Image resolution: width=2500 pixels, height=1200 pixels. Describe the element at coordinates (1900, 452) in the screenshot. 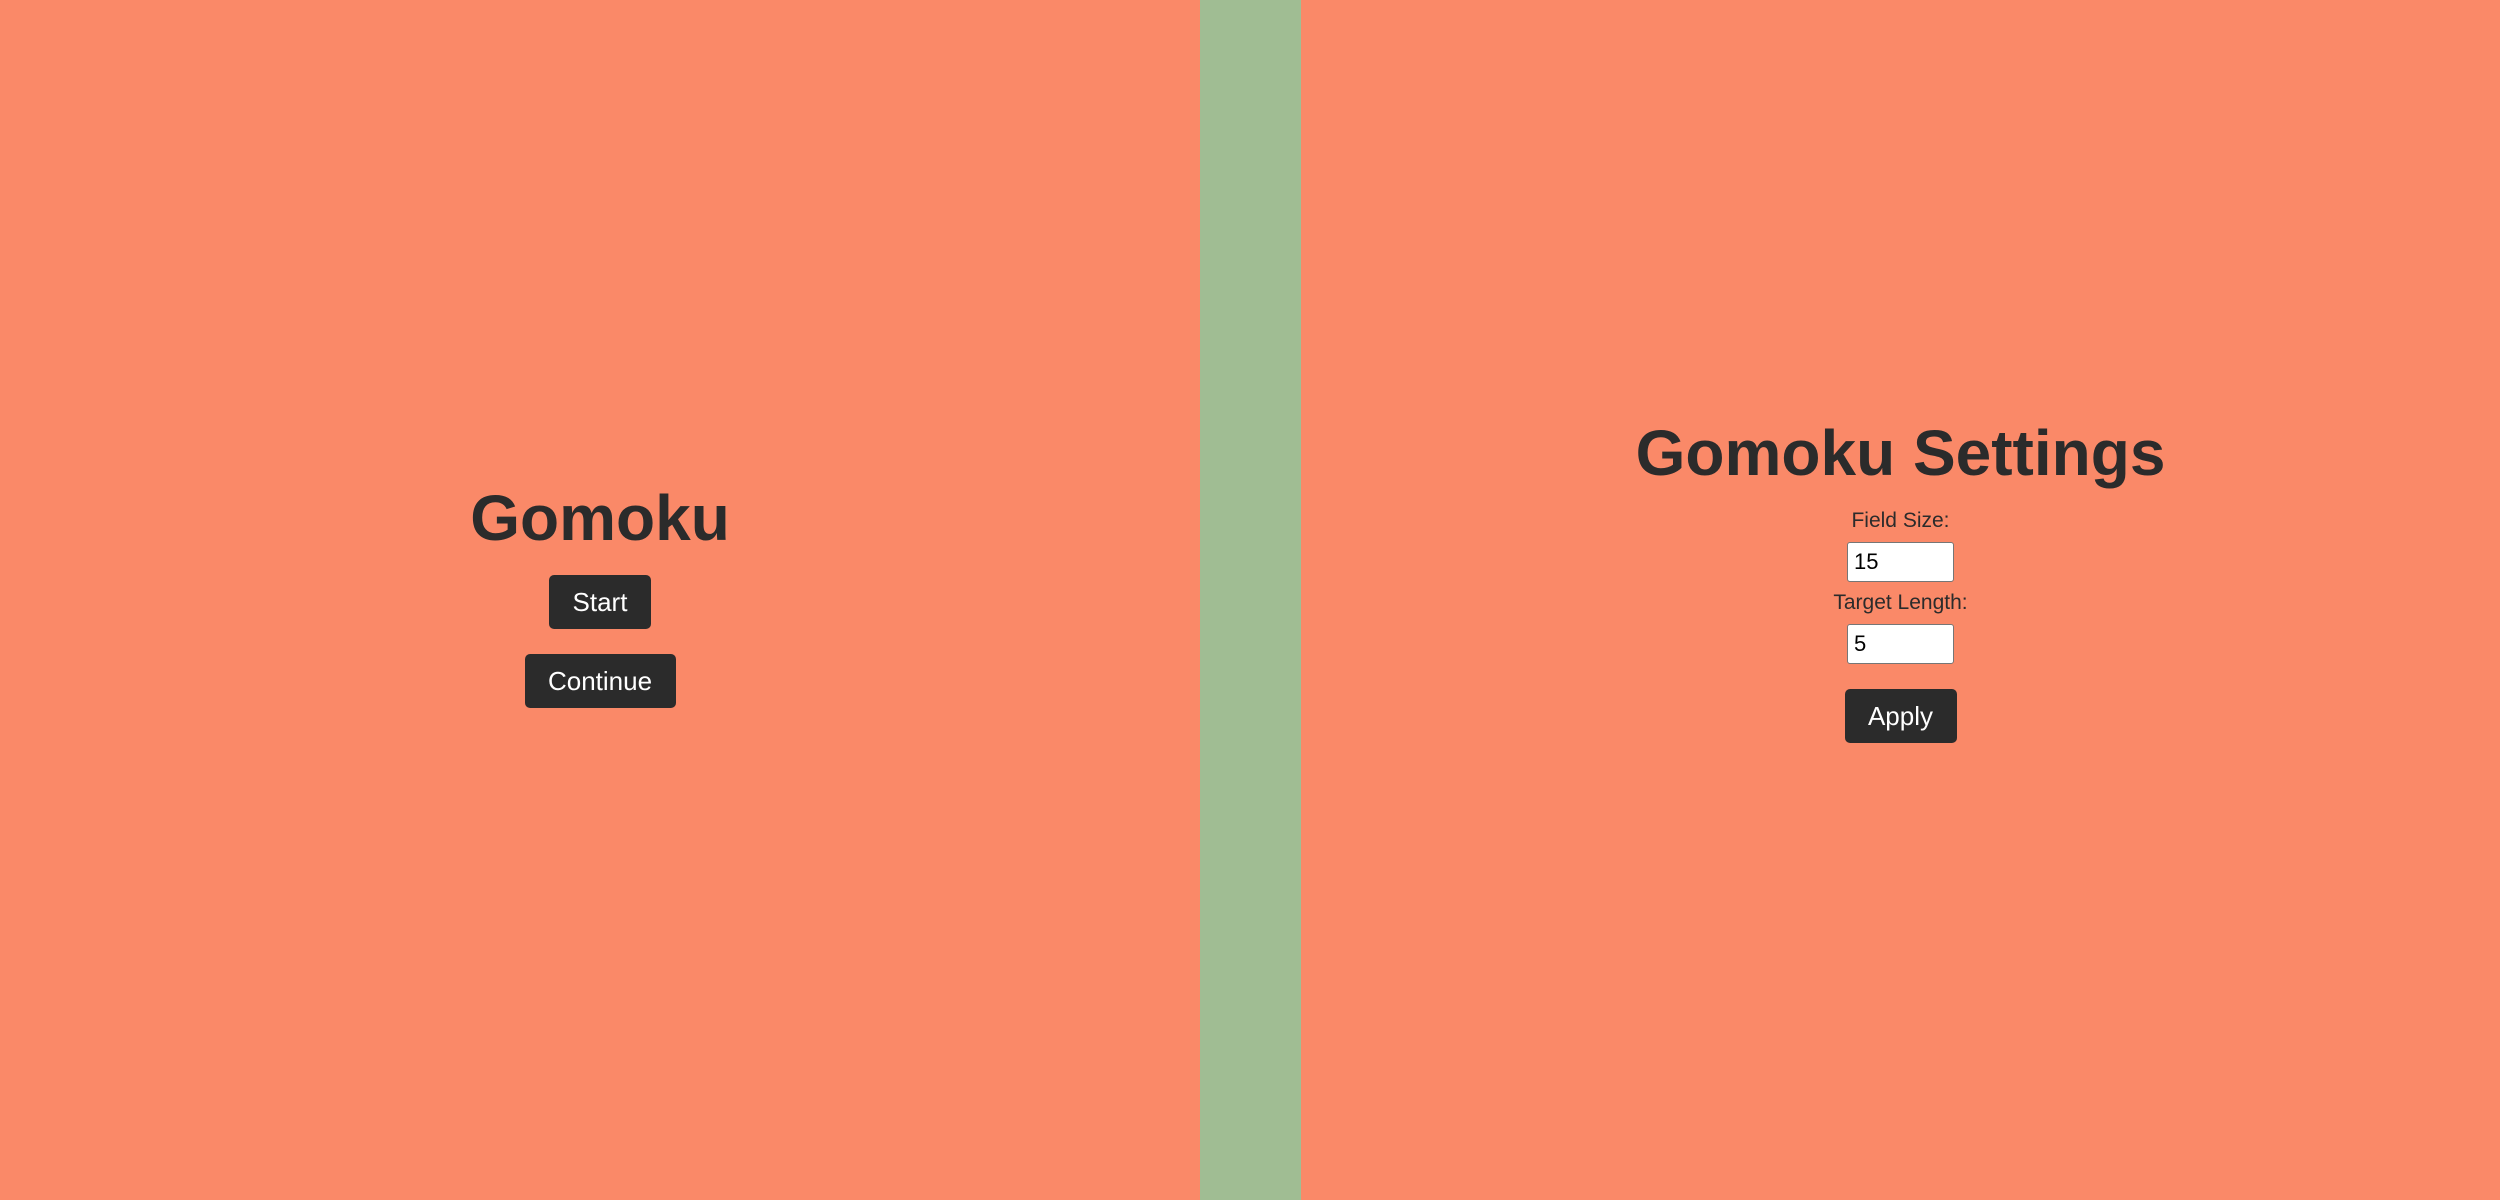

I see `settings-title: Gomoku Settings` at that location.